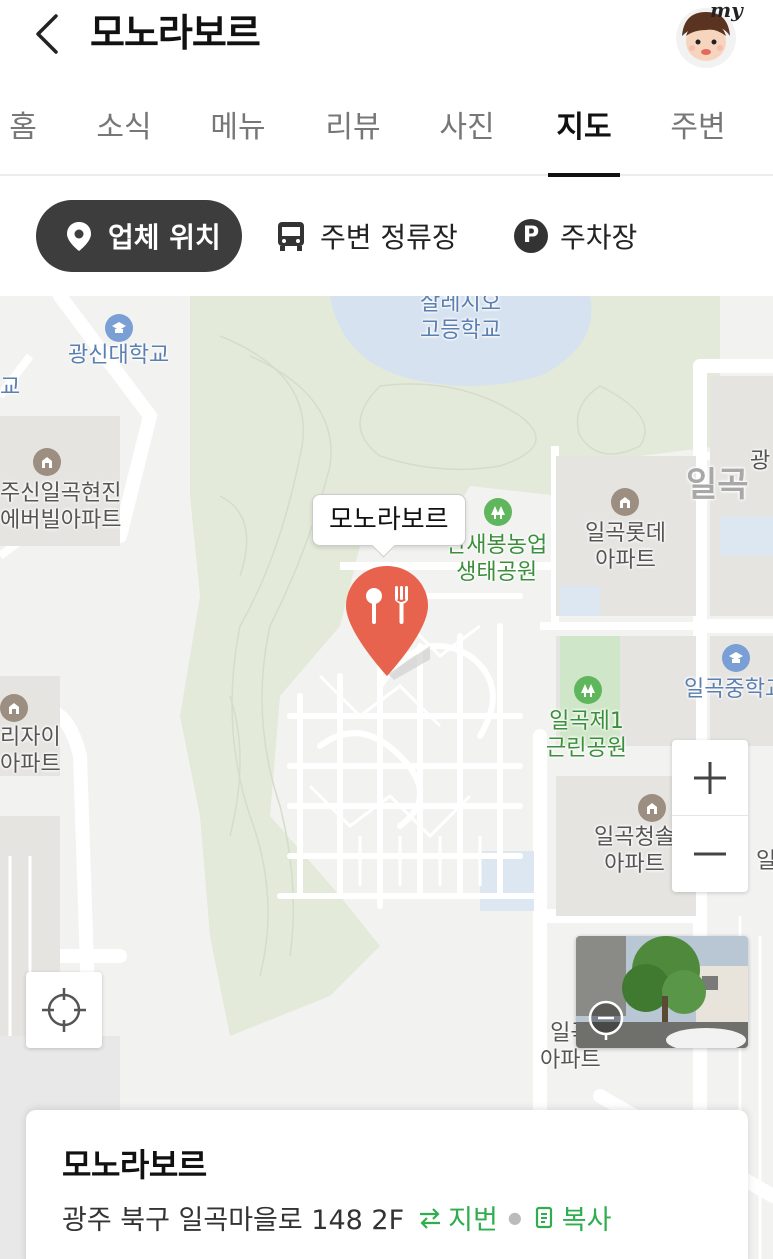  Describe the element at coordinates (389, 520) in the screenshot. I see `place-callout: 모노라보르` at that location.